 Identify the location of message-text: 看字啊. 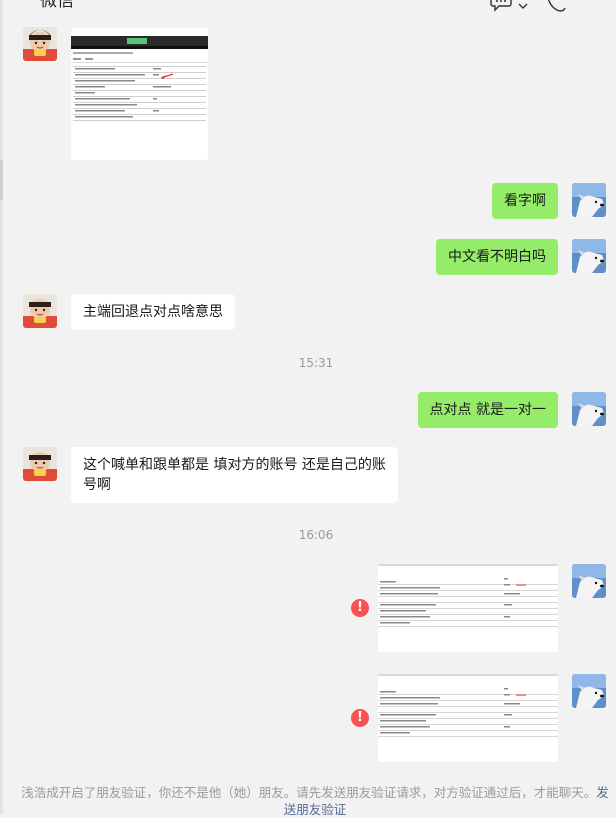
(525, 201).